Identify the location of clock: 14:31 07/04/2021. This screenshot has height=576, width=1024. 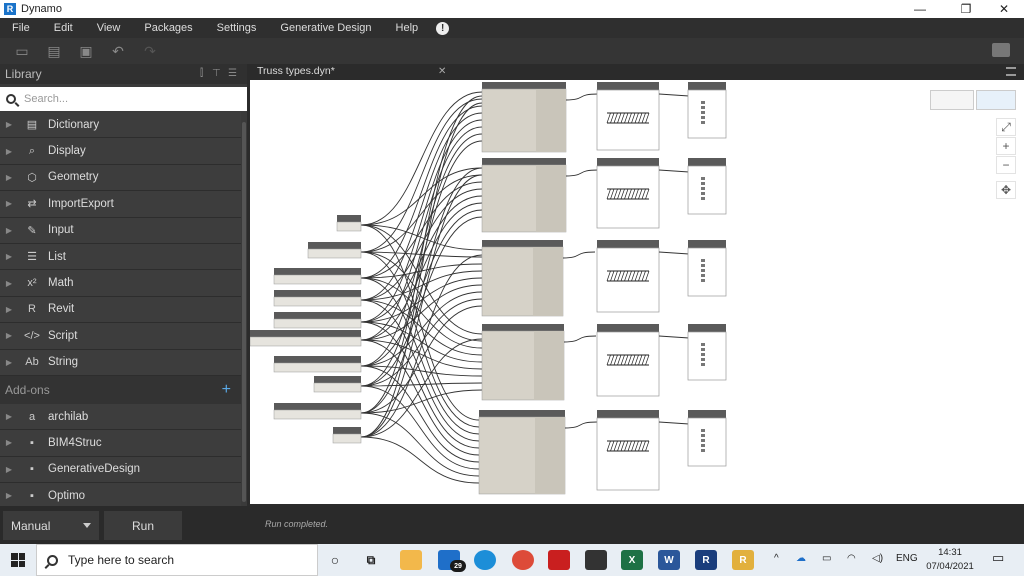
(950, 560).